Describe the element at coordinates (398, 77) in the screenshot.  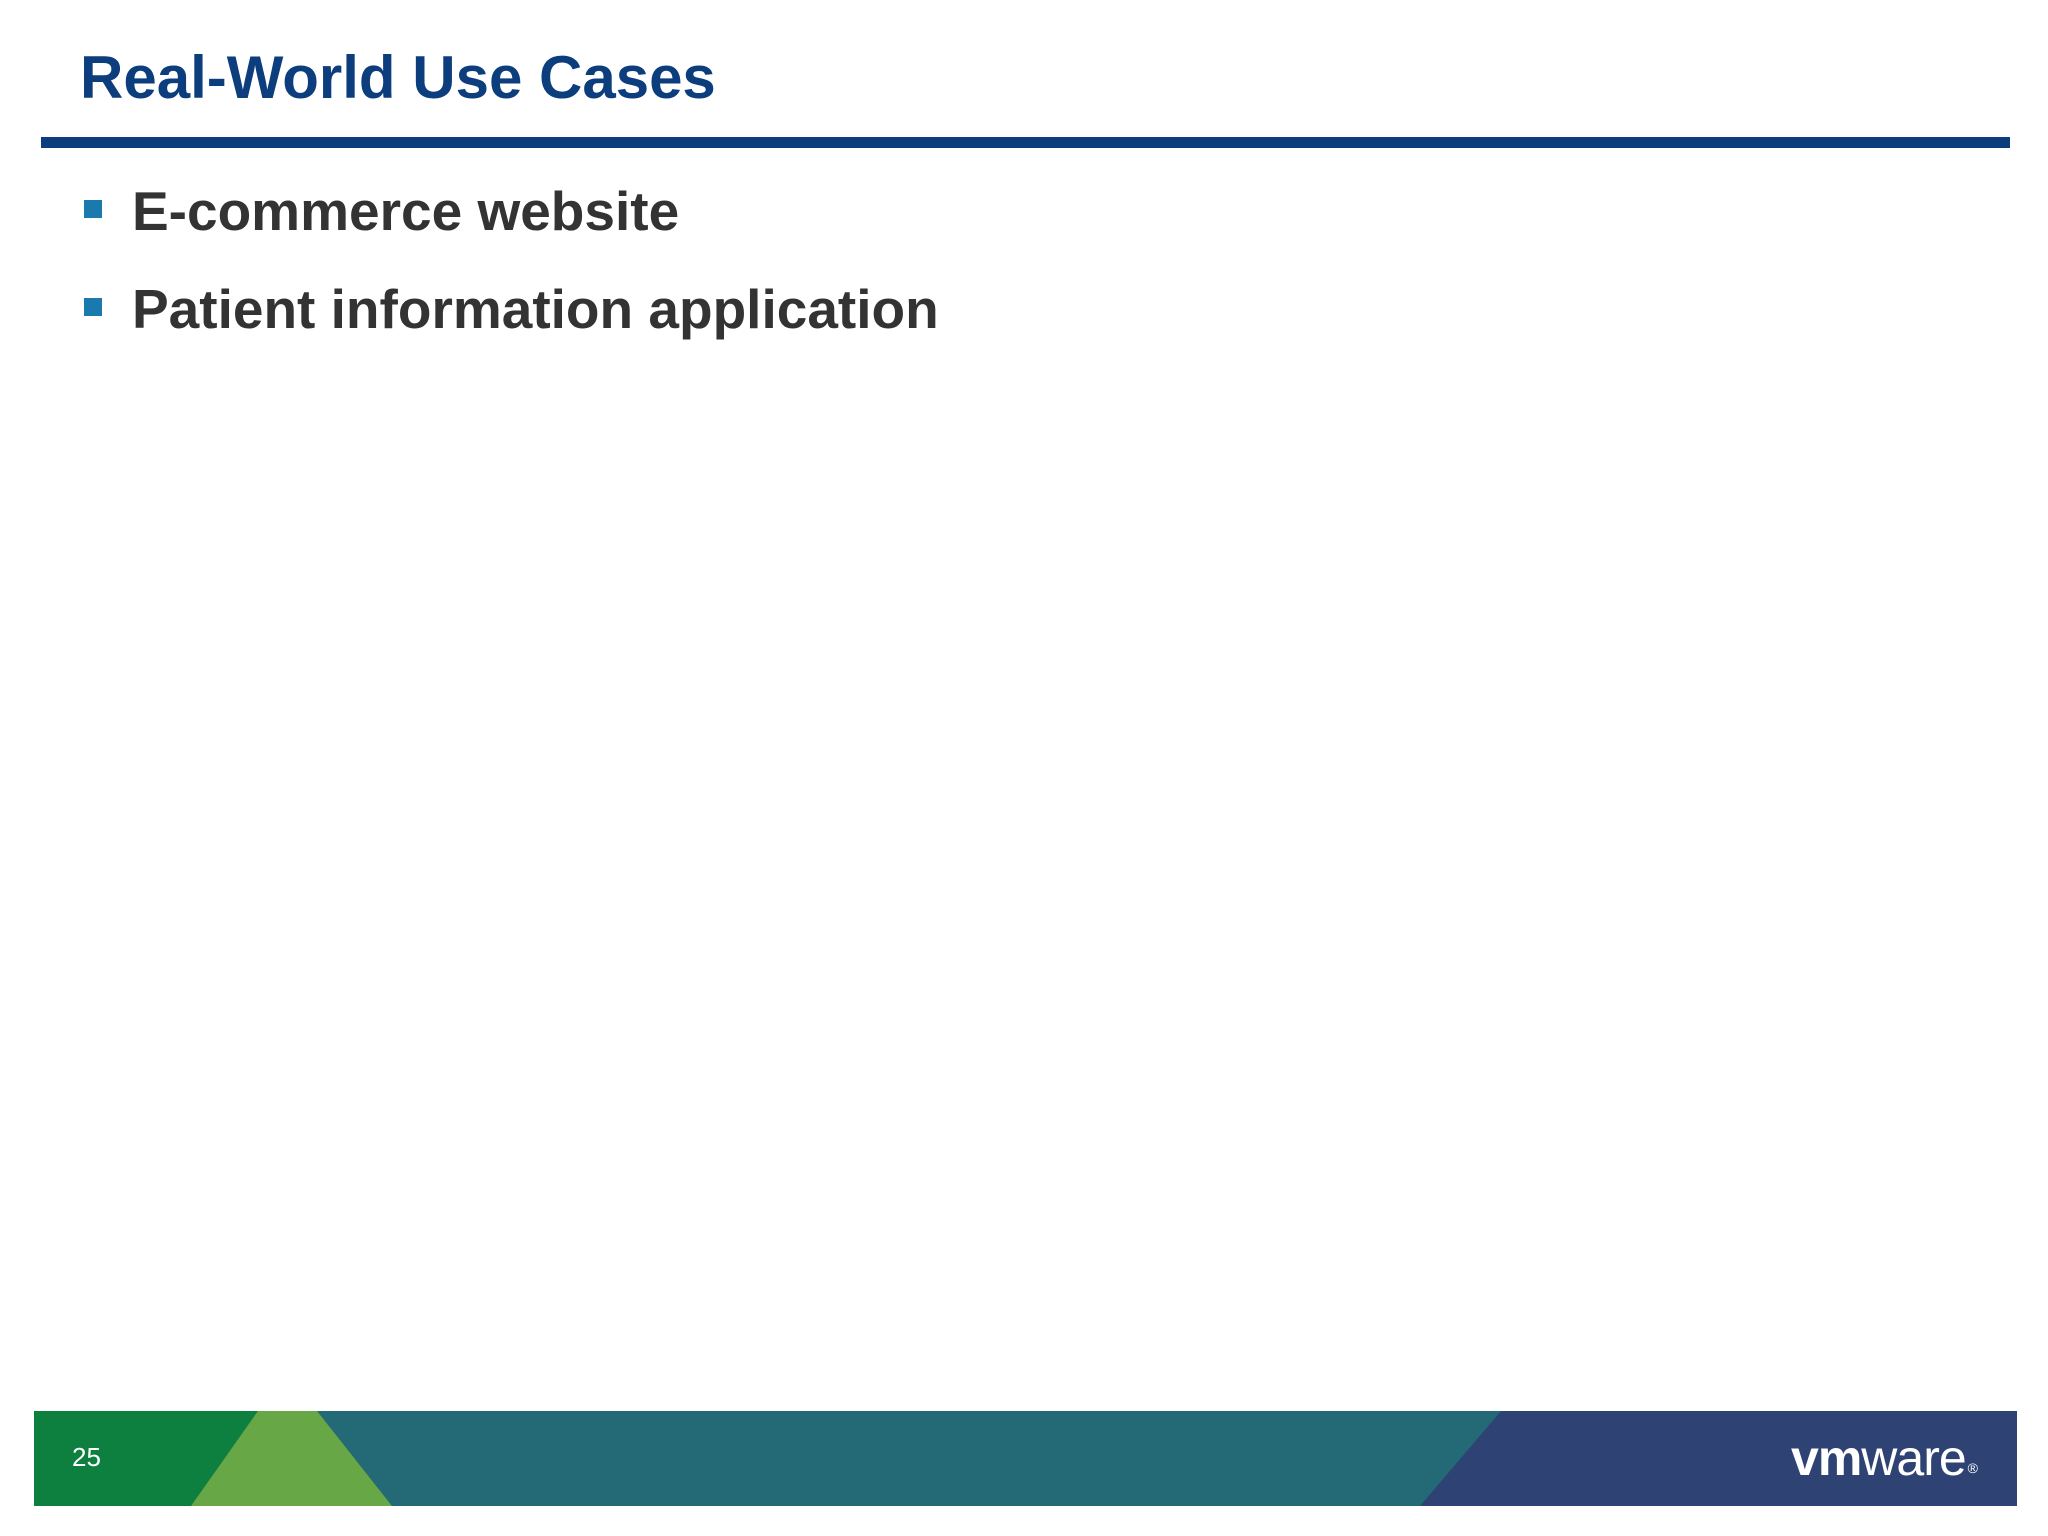
I see `slide-title: Real-World Use Cases` at that location.